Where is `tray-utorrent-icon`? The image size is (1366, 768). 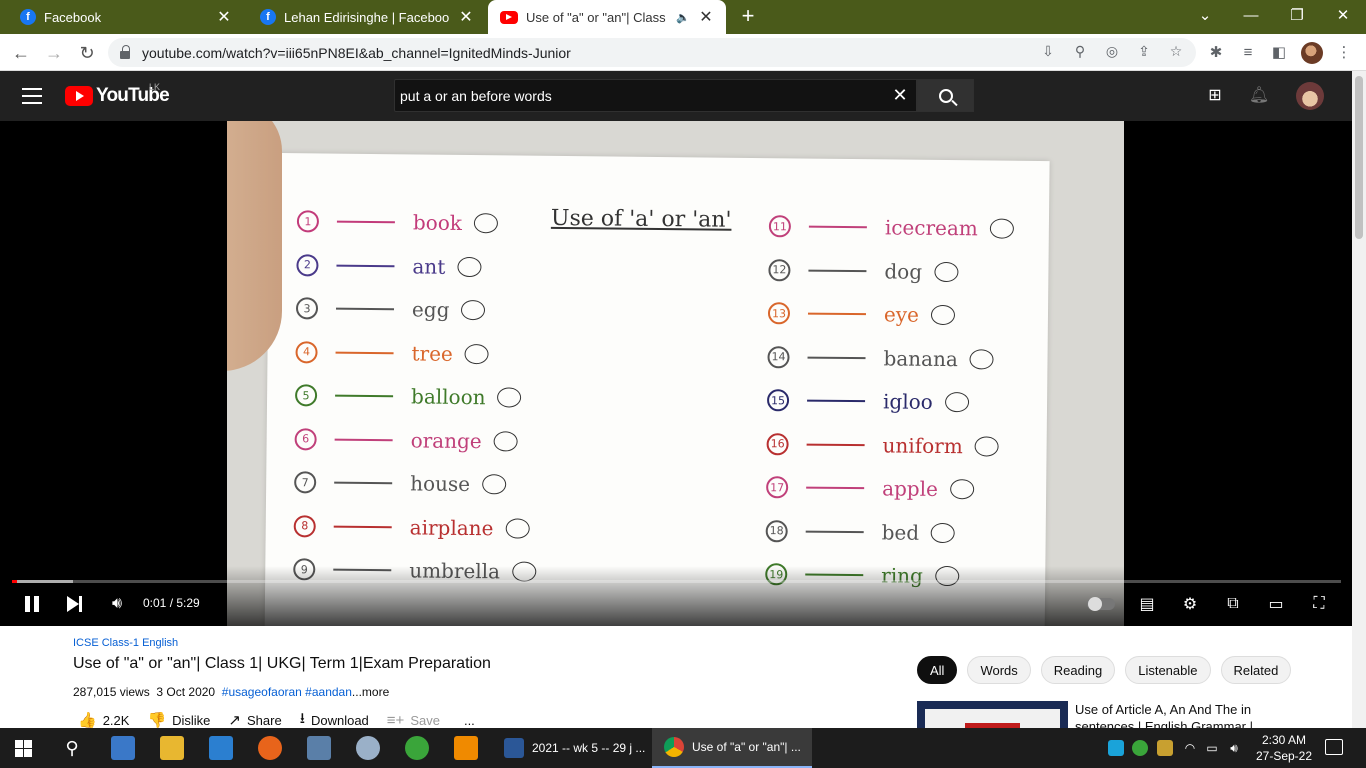
tray-utorrent-icon is located at coordinates (1140, 748).